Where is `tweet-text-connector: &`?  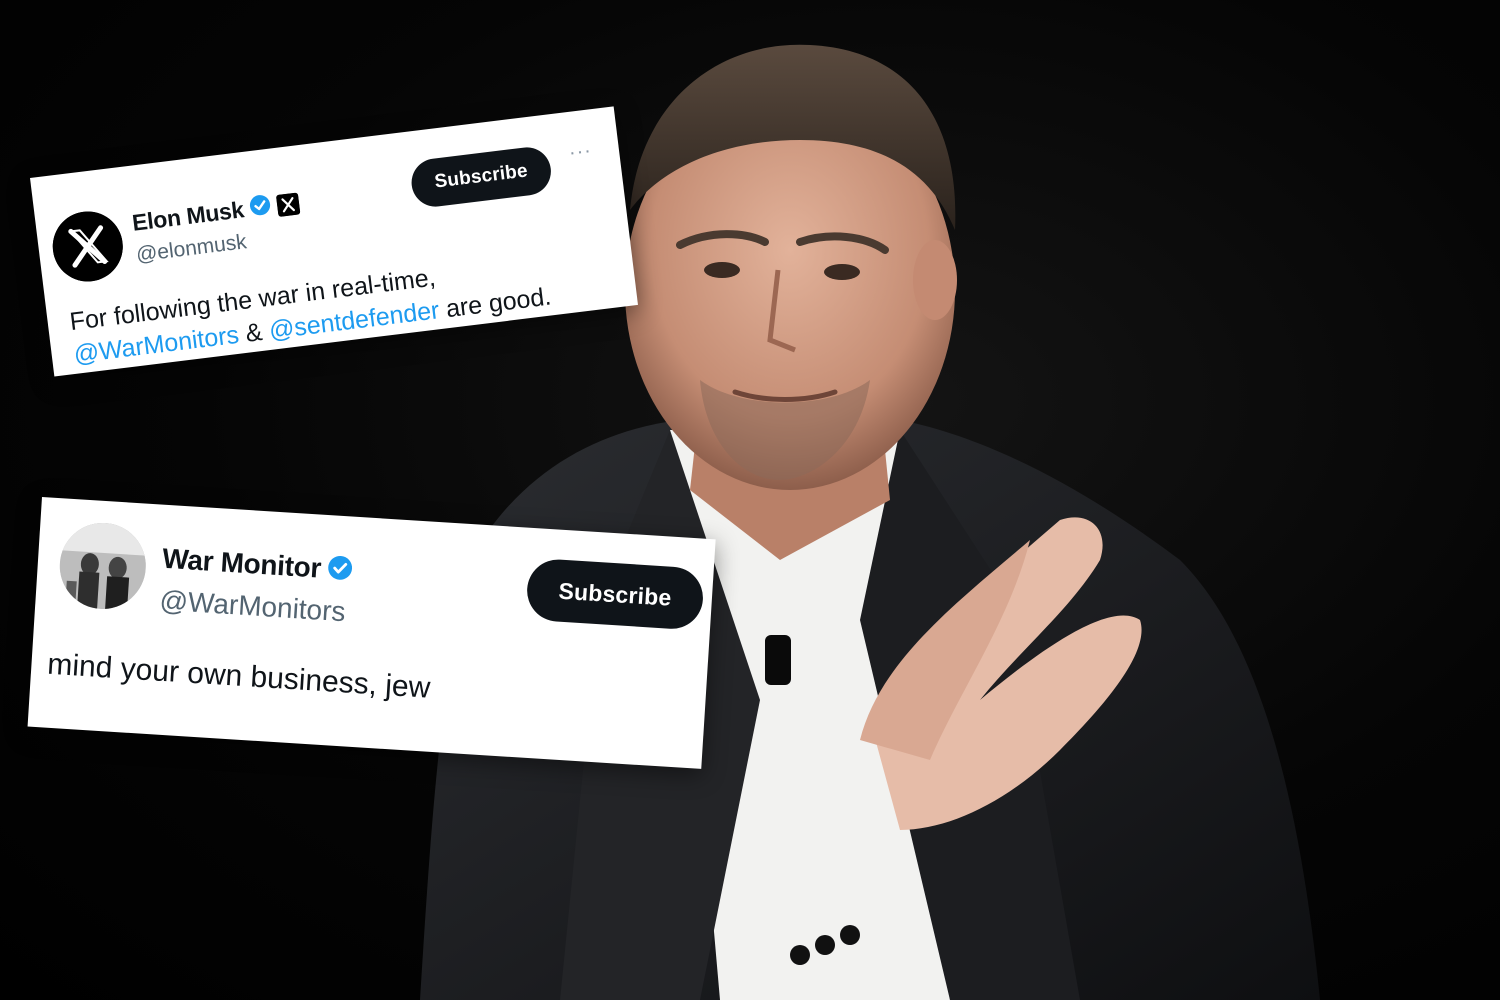
tweet-text-connector: & is located at coordinates (254, 333).